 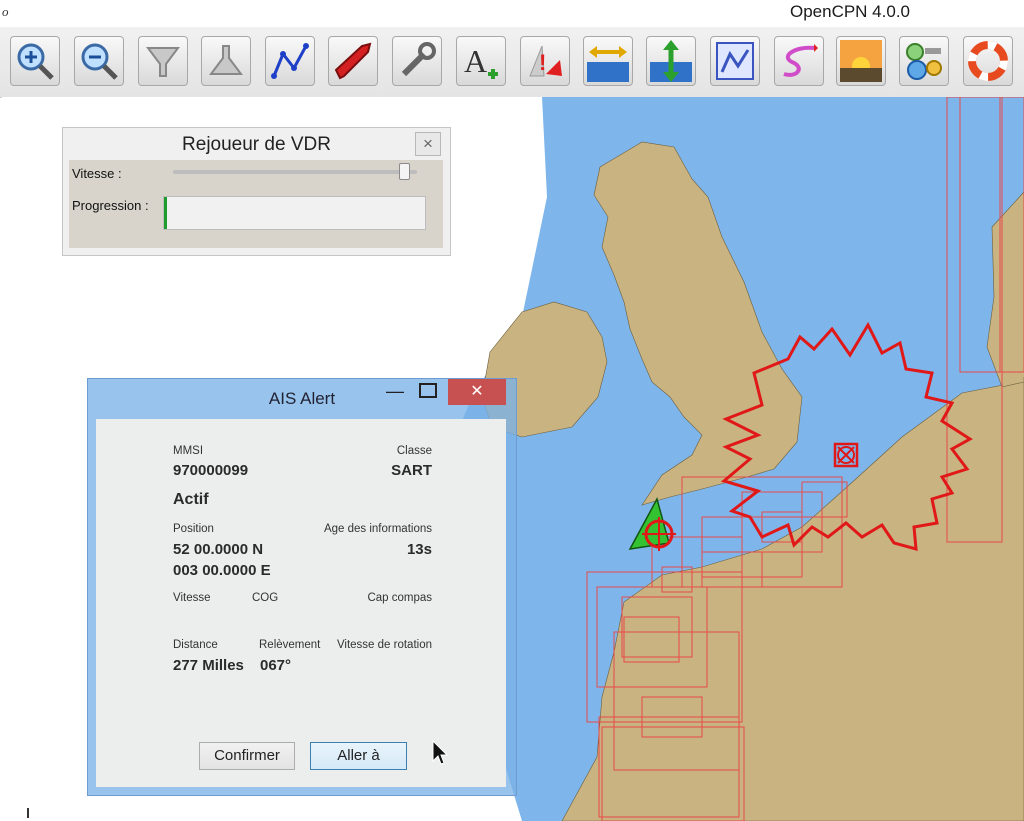 What do you see at coordinates (846, 455) in the screenshot?
I see `sart-target-icon` at bounding box center [846, 455].